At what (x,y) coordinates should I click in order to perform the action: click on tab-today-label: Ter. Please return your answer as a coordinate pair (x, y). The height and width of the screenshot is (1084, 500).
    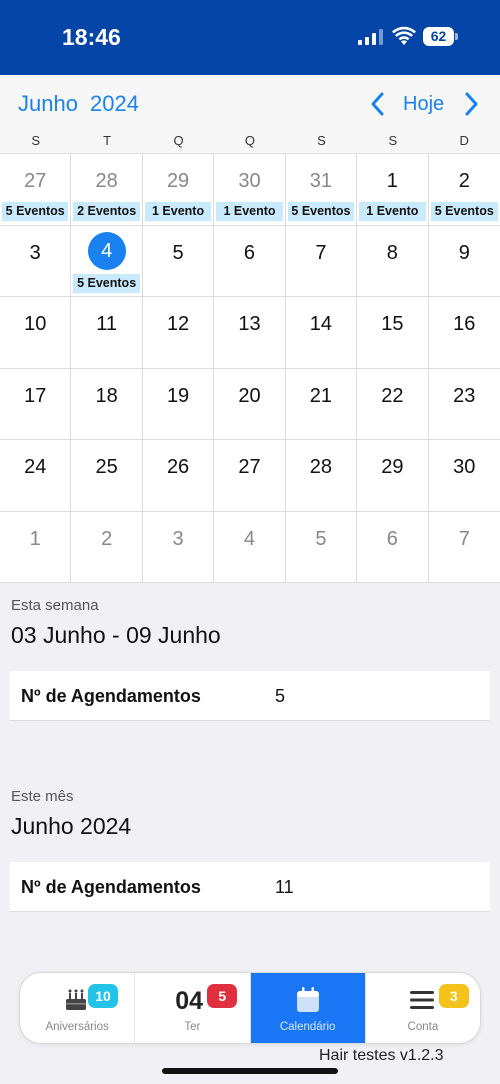
    Looking at the image, I should click on (192, 1027).